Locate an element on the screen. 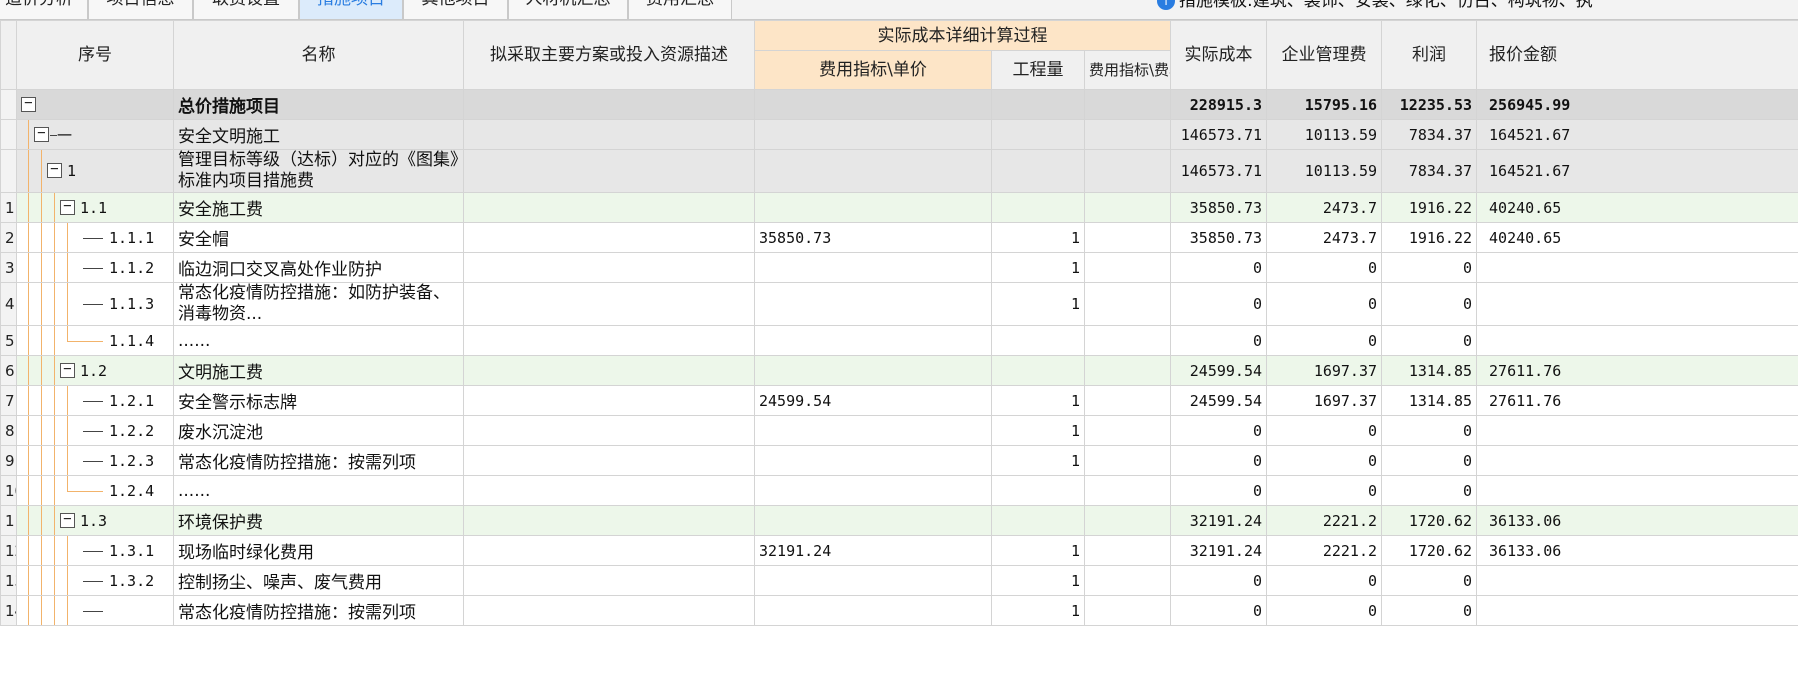 The image size is (1798, 693). name-cell: 总价措施项目 is located at coordinates (318, 104).